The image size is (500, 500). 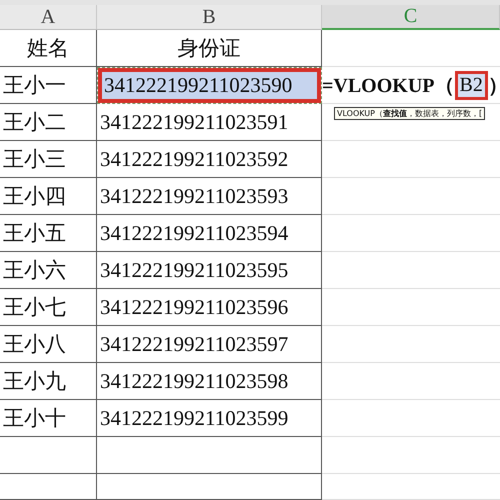 What do you see at coordinates (48, 381) in the screenshot?
I see `table-cell: 王小九` at bounding box center [48, 381].